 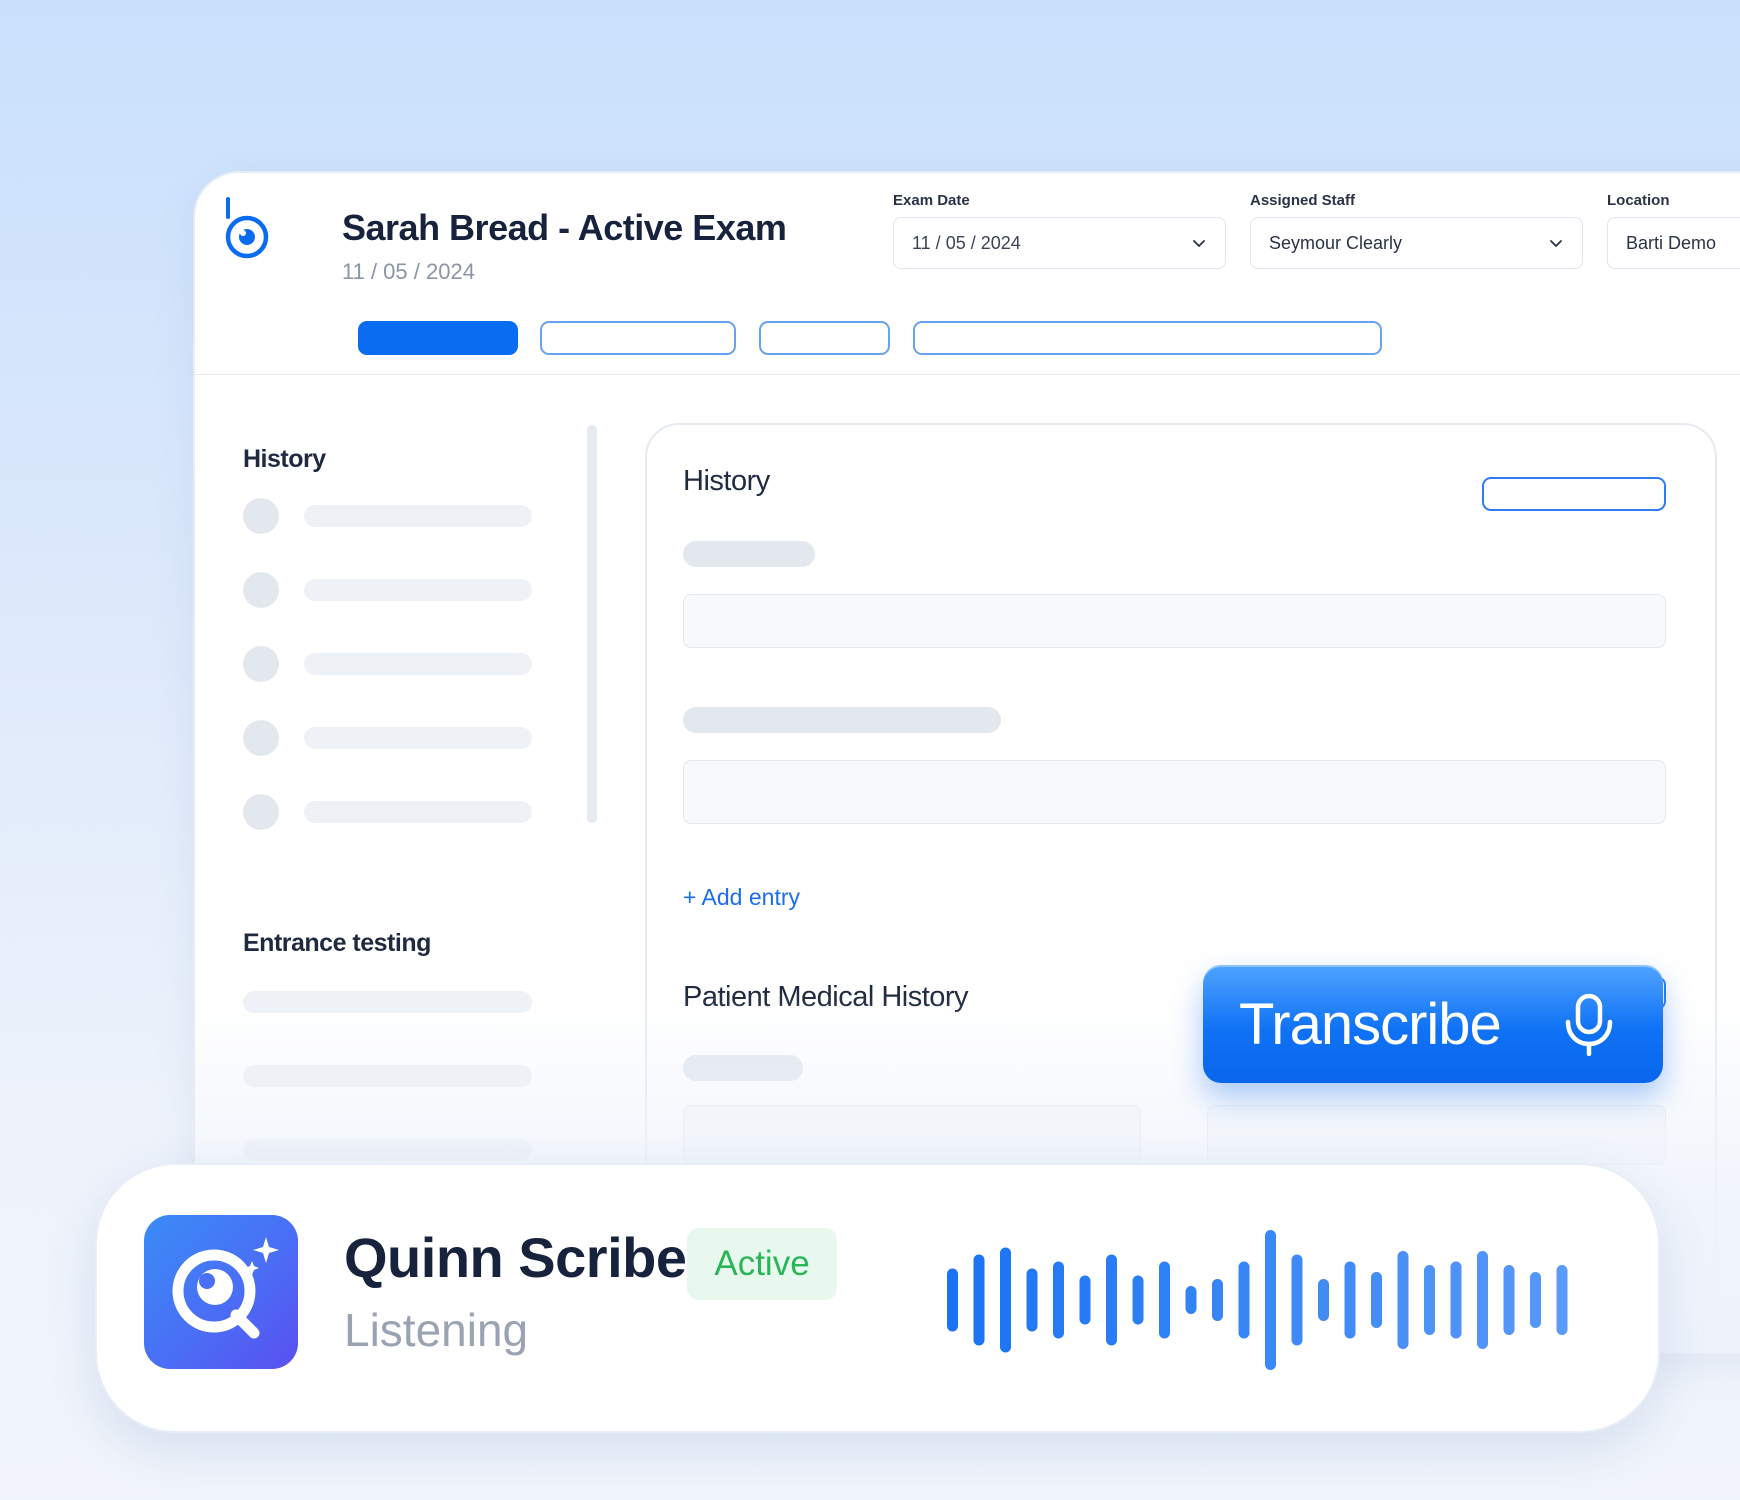 I want to click on audio-waveform, so click(x=1257, y=1300).